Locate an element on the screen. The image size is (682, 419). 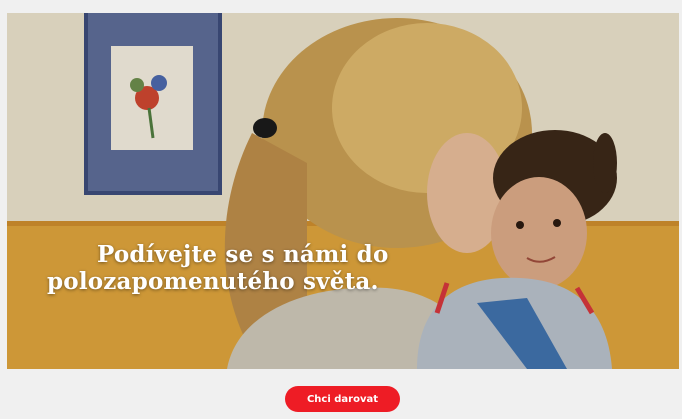
donate-button: Chci darovat is located at coordinates (342, 399).